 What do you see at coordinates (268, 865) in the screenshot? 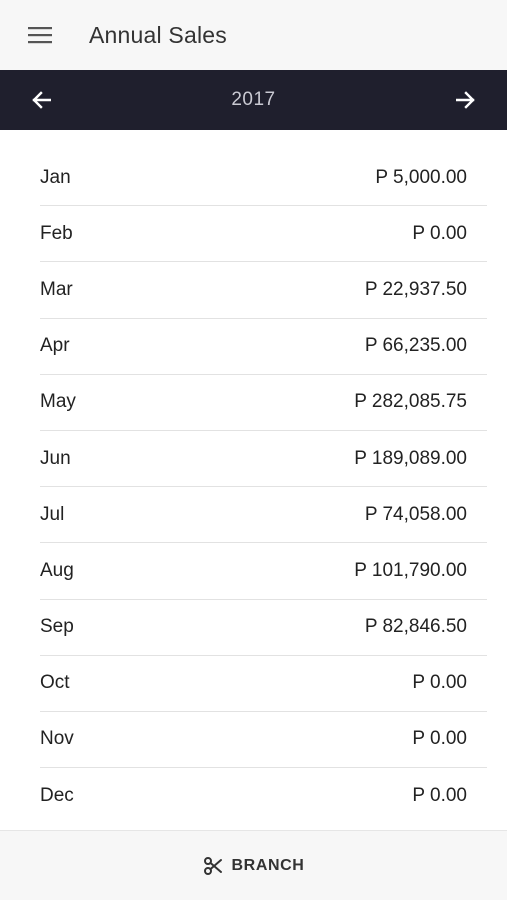
I see `branch-label: BRANCH` at bounding box center [268, 865].